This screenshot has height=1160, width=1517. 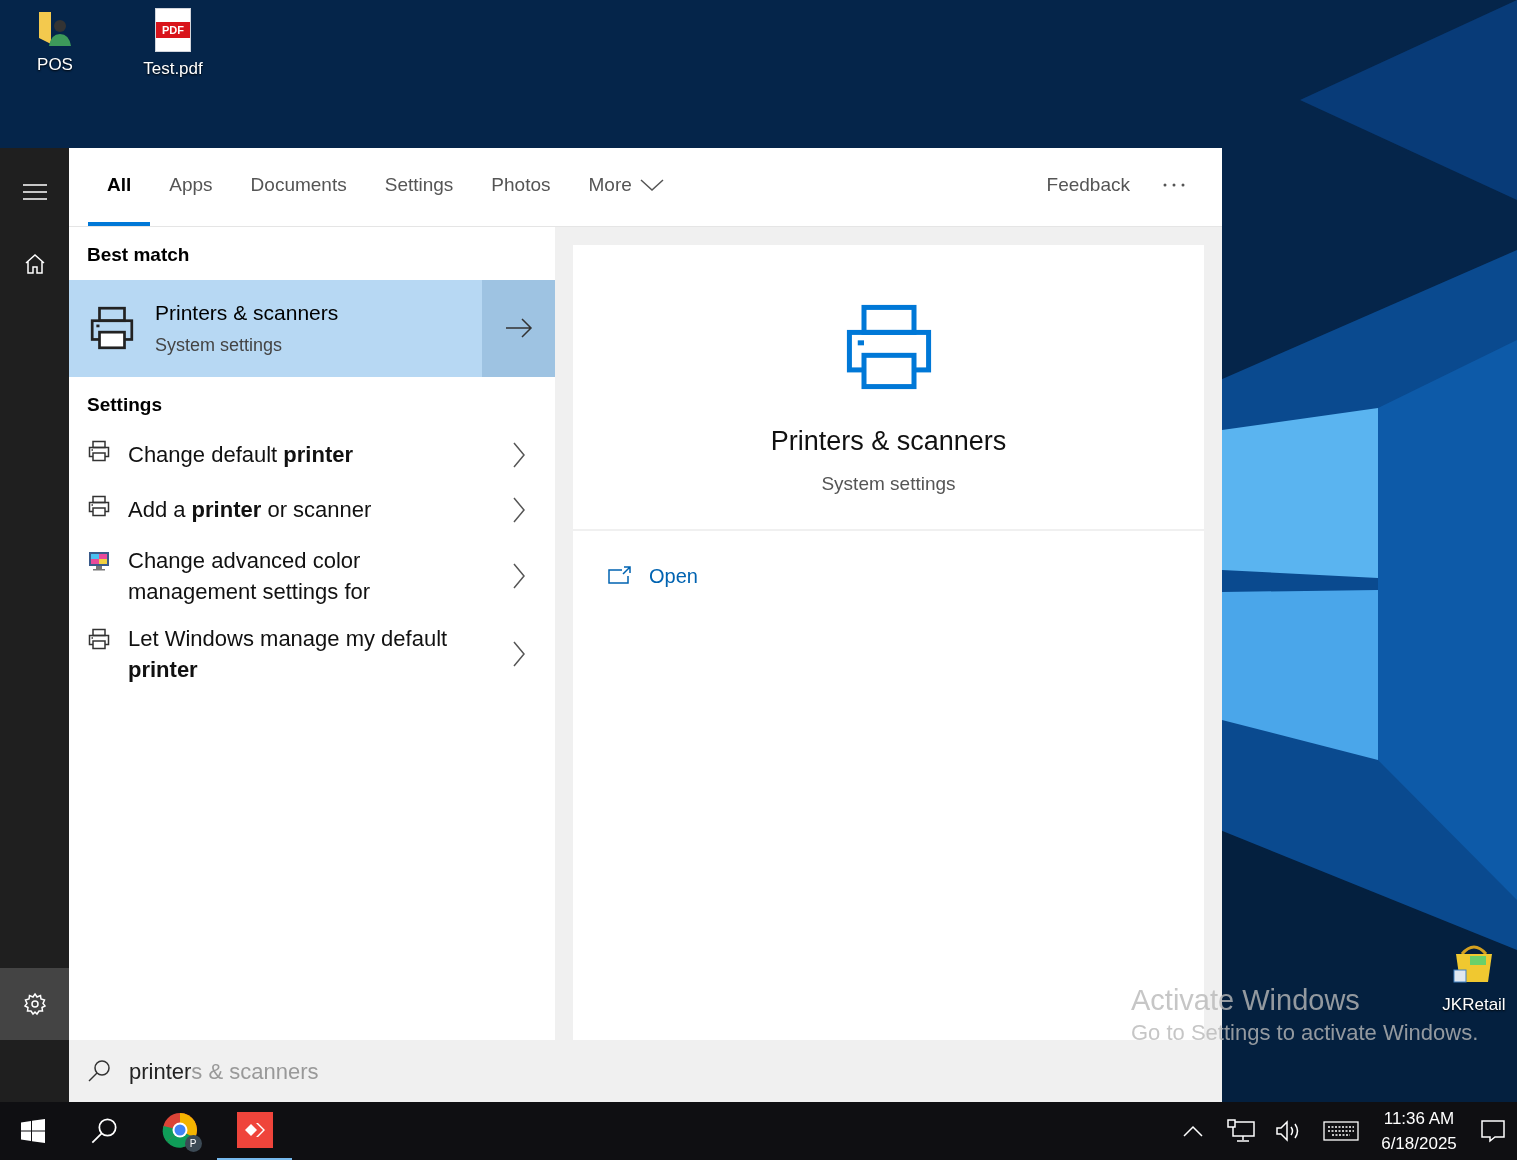 I want to click on settings-button, so click(x=34, y=1004).